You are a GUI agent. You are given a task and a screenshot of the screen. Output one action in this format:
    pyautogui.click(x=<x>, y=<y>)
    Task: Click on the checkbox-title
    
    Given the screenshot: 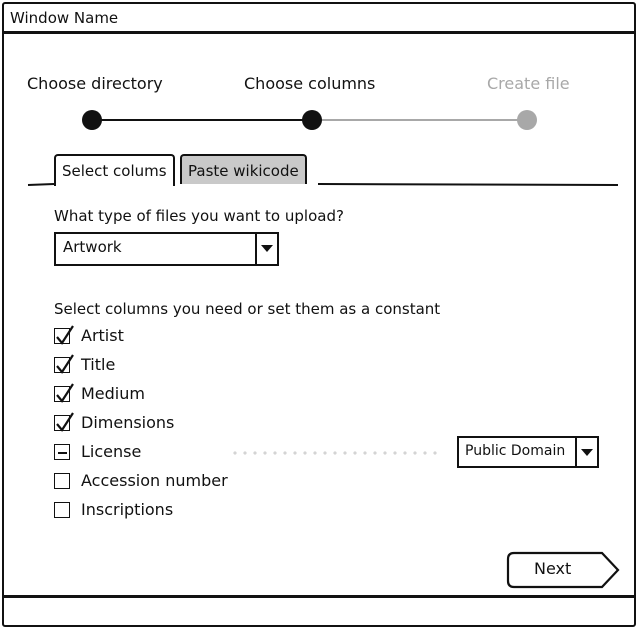 What is the action you would take?
    pyautogui.click(x=64, y=364)
    